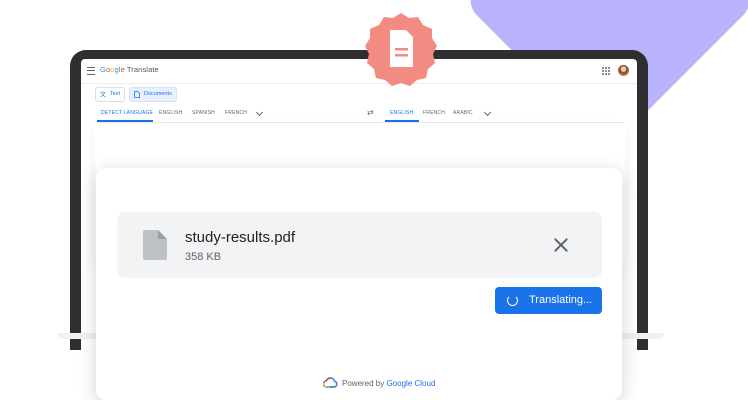 This screenshot has width=748, height=400. I want to click on target-lang-french: FRENCH, so click(434, 113).